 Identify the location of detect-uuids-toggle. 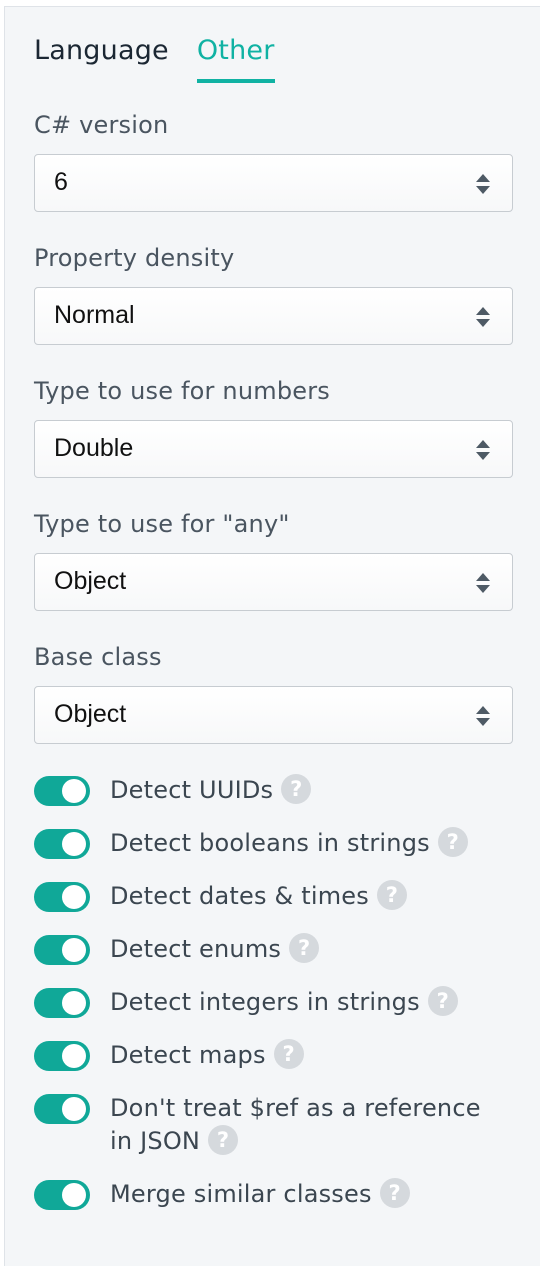
(62, 791).